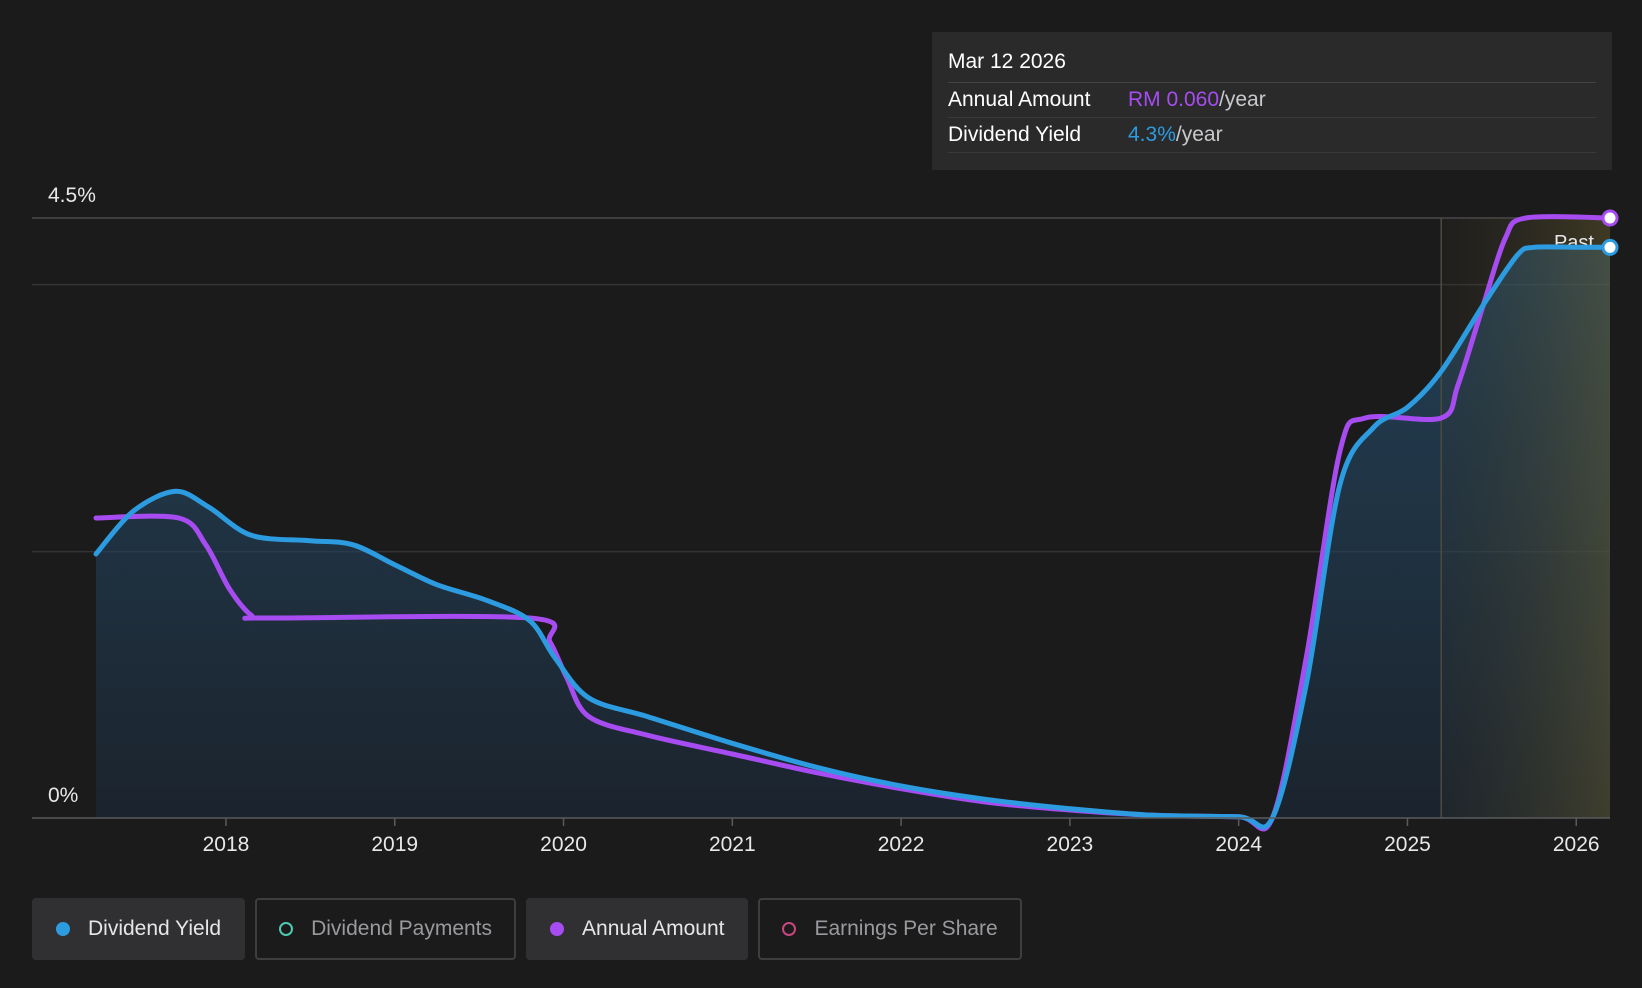 The height and width of the screenshot is (988, 1642). What do you see at coordinates (1272, 135) in the screenshot?
I see `tooltip-row-dividend-yield: Dividend Yield 4.3%/year` at bounding box center [1272, 135].